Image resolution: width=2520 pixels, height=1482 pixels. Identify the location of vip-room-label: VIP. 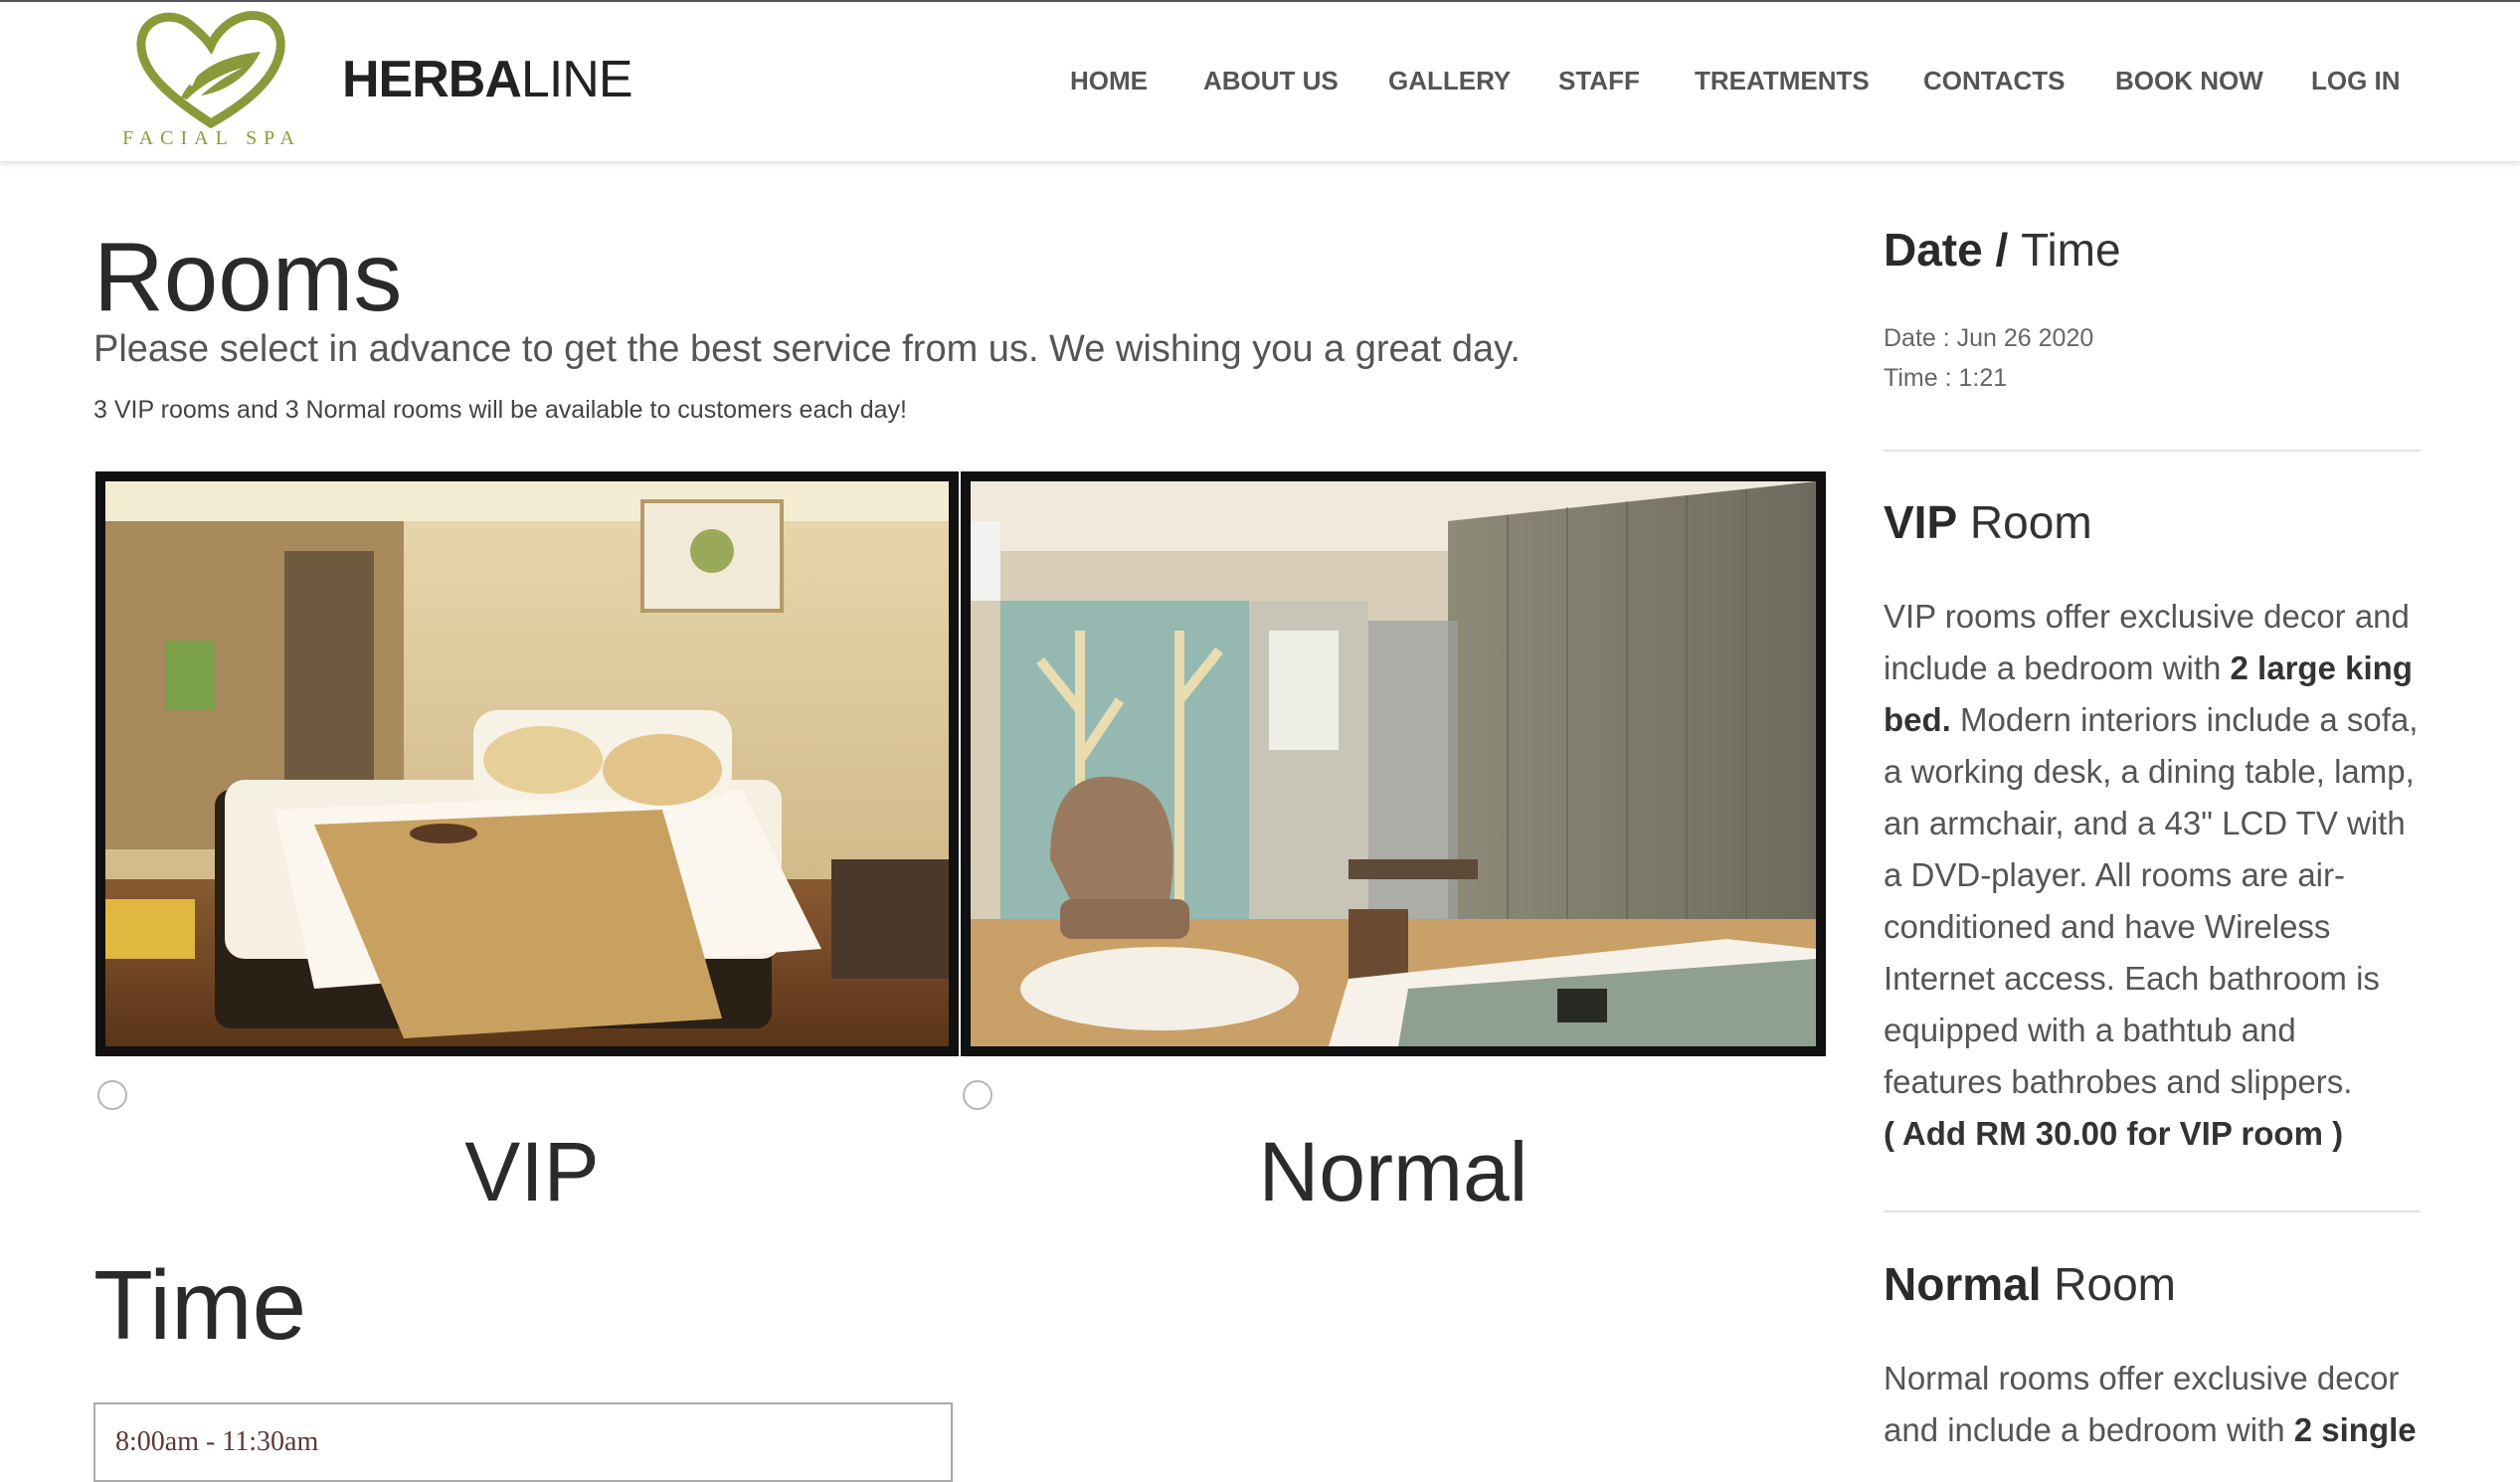
(532, 1171).